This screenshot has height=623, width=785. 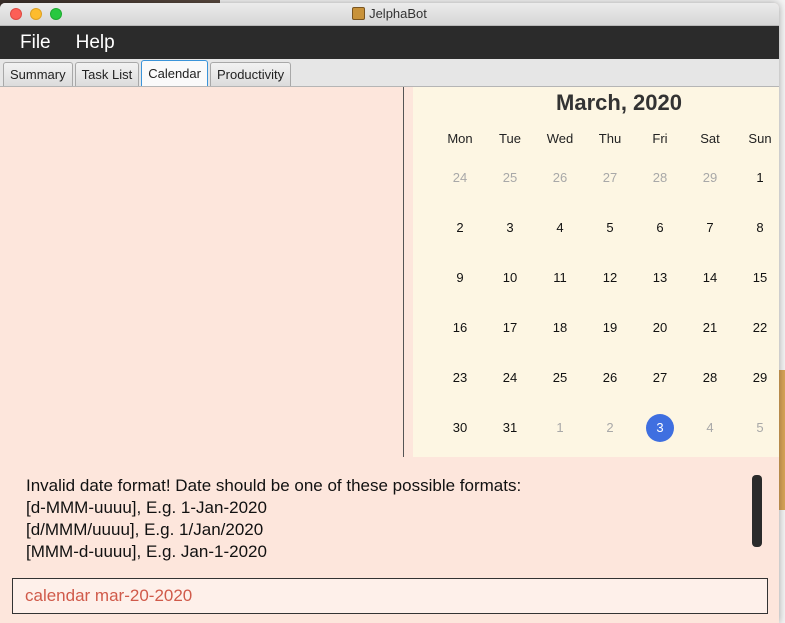 I want to click on calendar-day: 23, so click(x=460, y=378).